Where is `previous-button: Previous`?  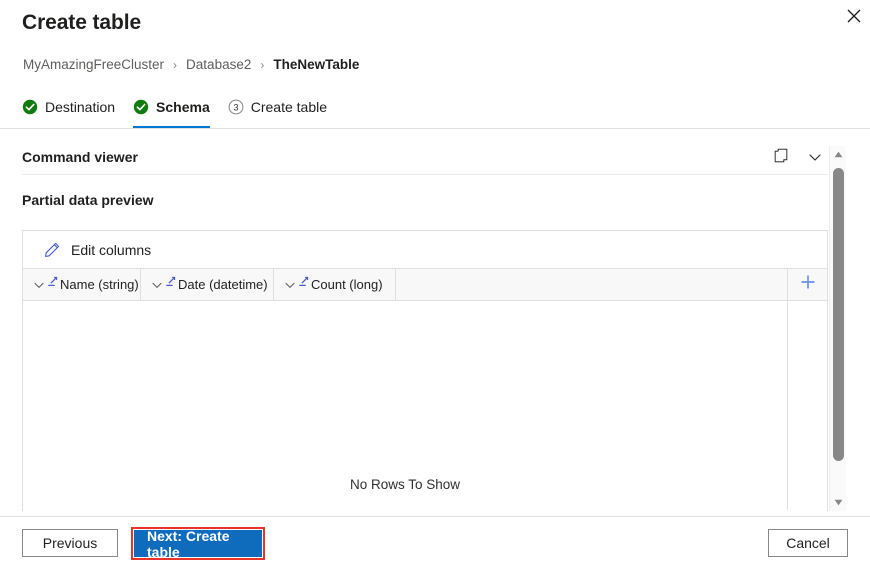
previous-button: Previous is located at coordinates (70, 543).